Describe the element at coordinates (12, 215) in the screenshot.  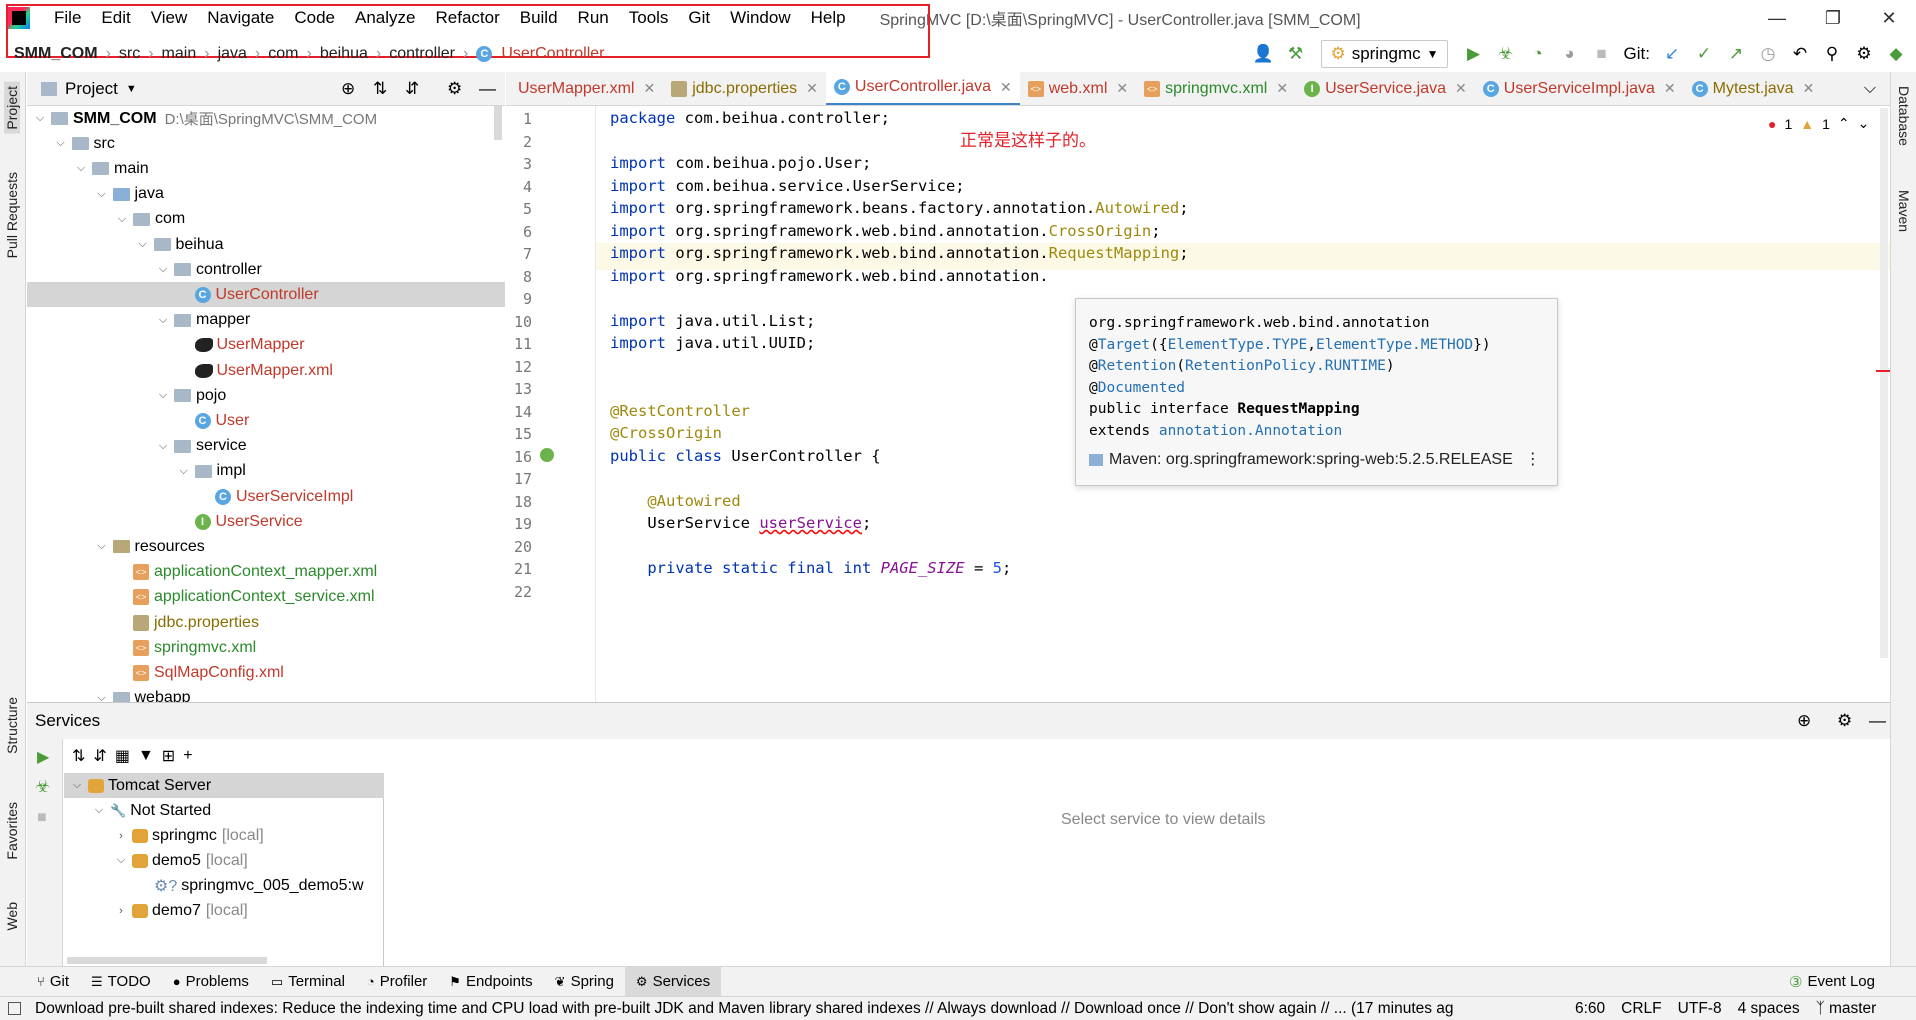
I see `tool-pull-requests: Pull Requests` at that location.